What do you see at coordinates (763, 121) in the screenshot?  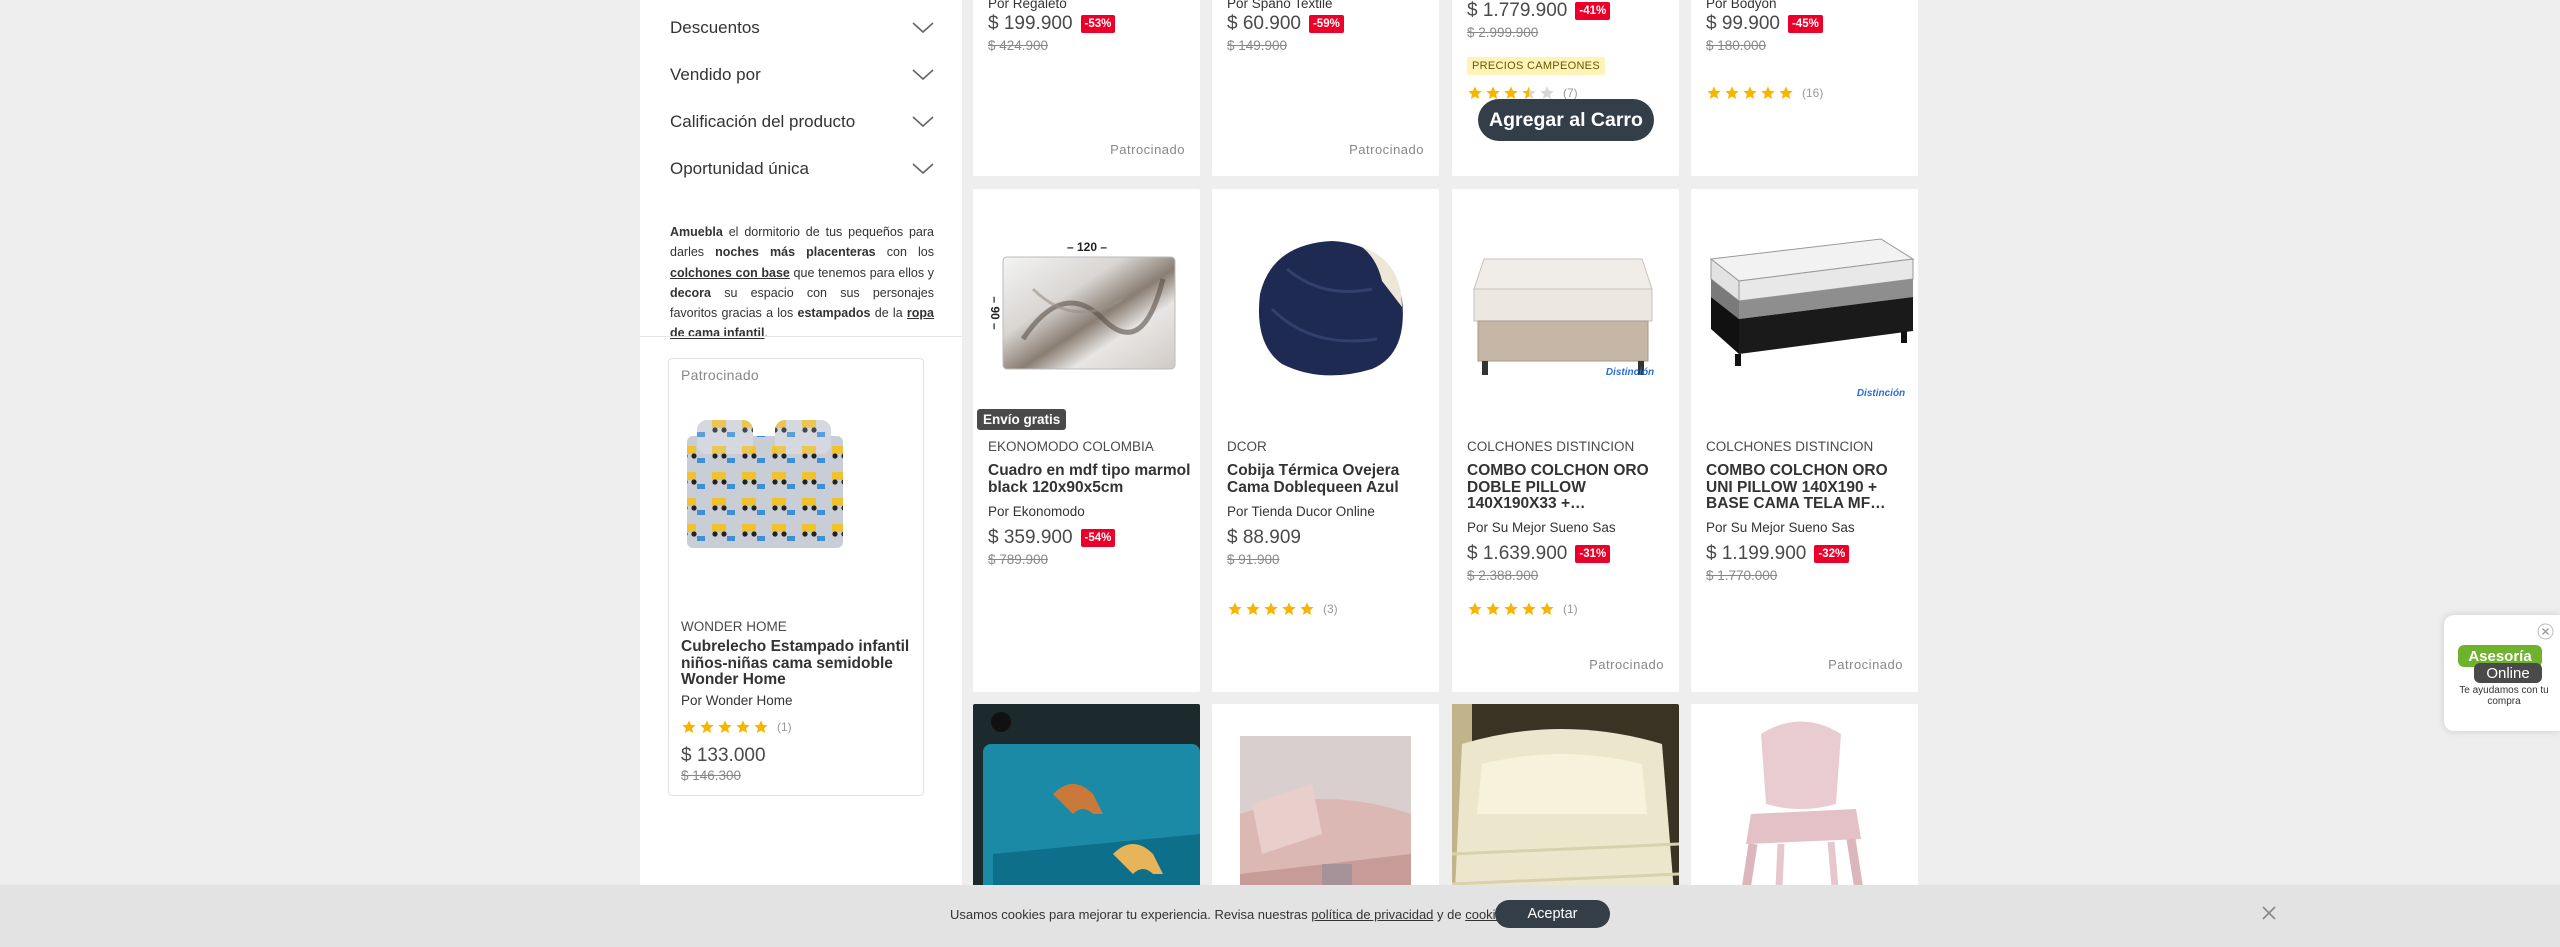 I see `filter-label: Calificación del producto` at bounding box center [763, 121].